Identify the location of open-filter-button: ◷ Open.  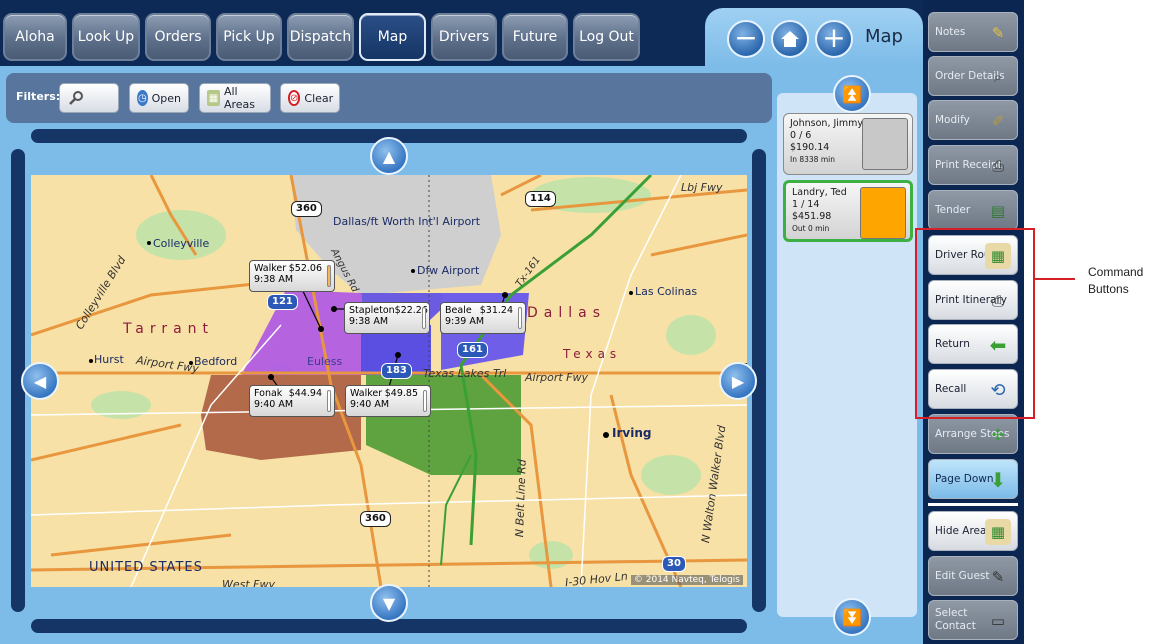
(159, 98).